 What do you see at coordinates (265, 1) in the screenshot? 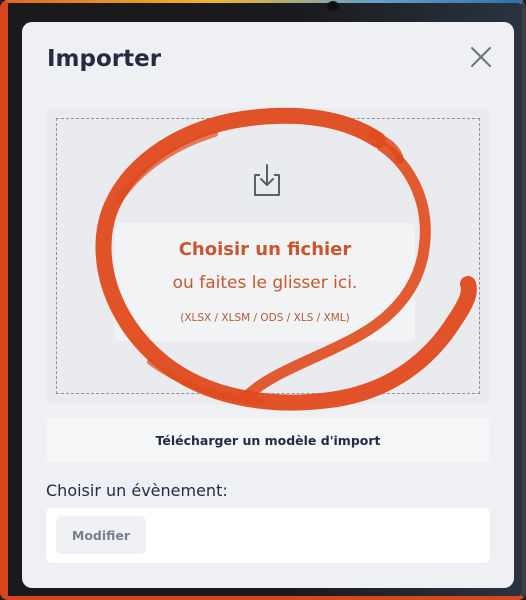
I see `frame-top-accent` at bounding box center [265, 1].